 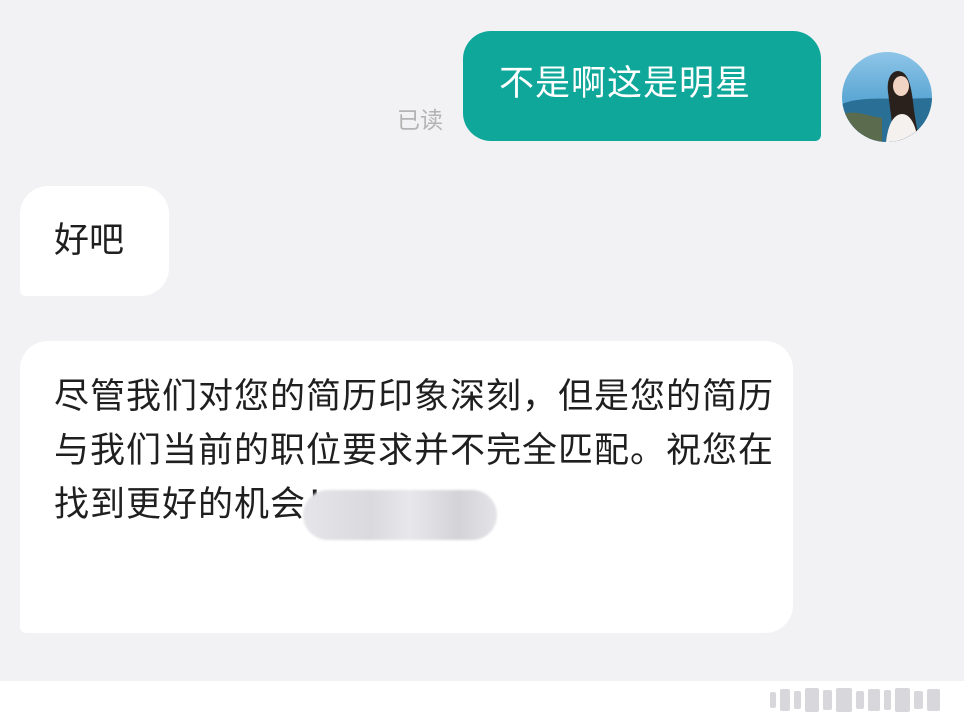 I want to click on incoming-message-bubble: 好吧, so click(x=94, y=241).